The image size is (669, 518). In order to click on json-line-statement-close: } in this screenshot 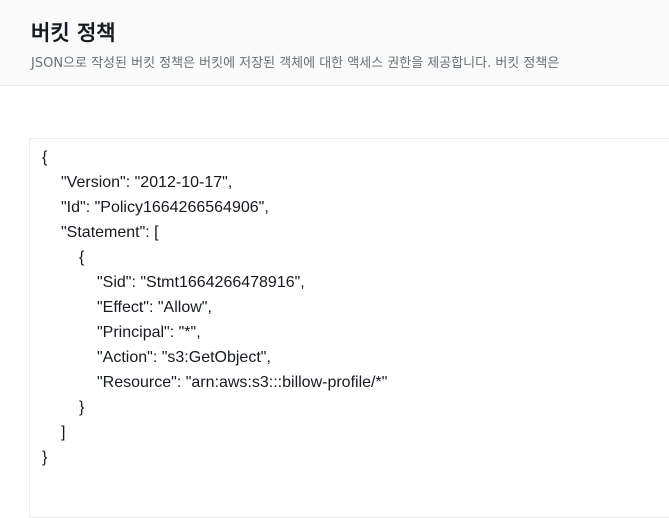, I will do `click(82, 407)`.